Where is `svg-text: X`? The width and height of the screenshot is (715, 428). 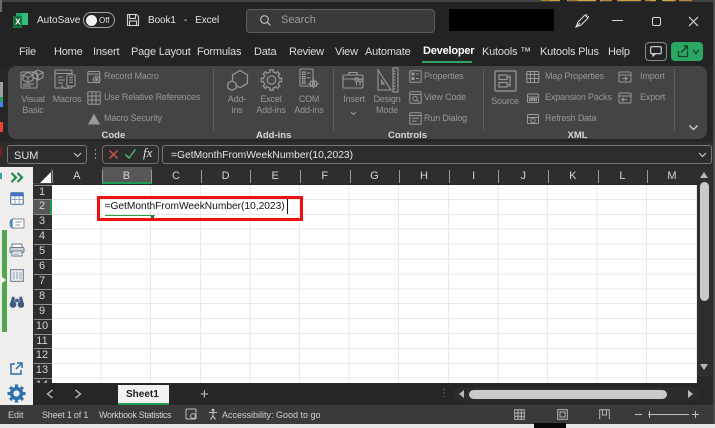
svg-text: X is located at coordinates (18, 22).